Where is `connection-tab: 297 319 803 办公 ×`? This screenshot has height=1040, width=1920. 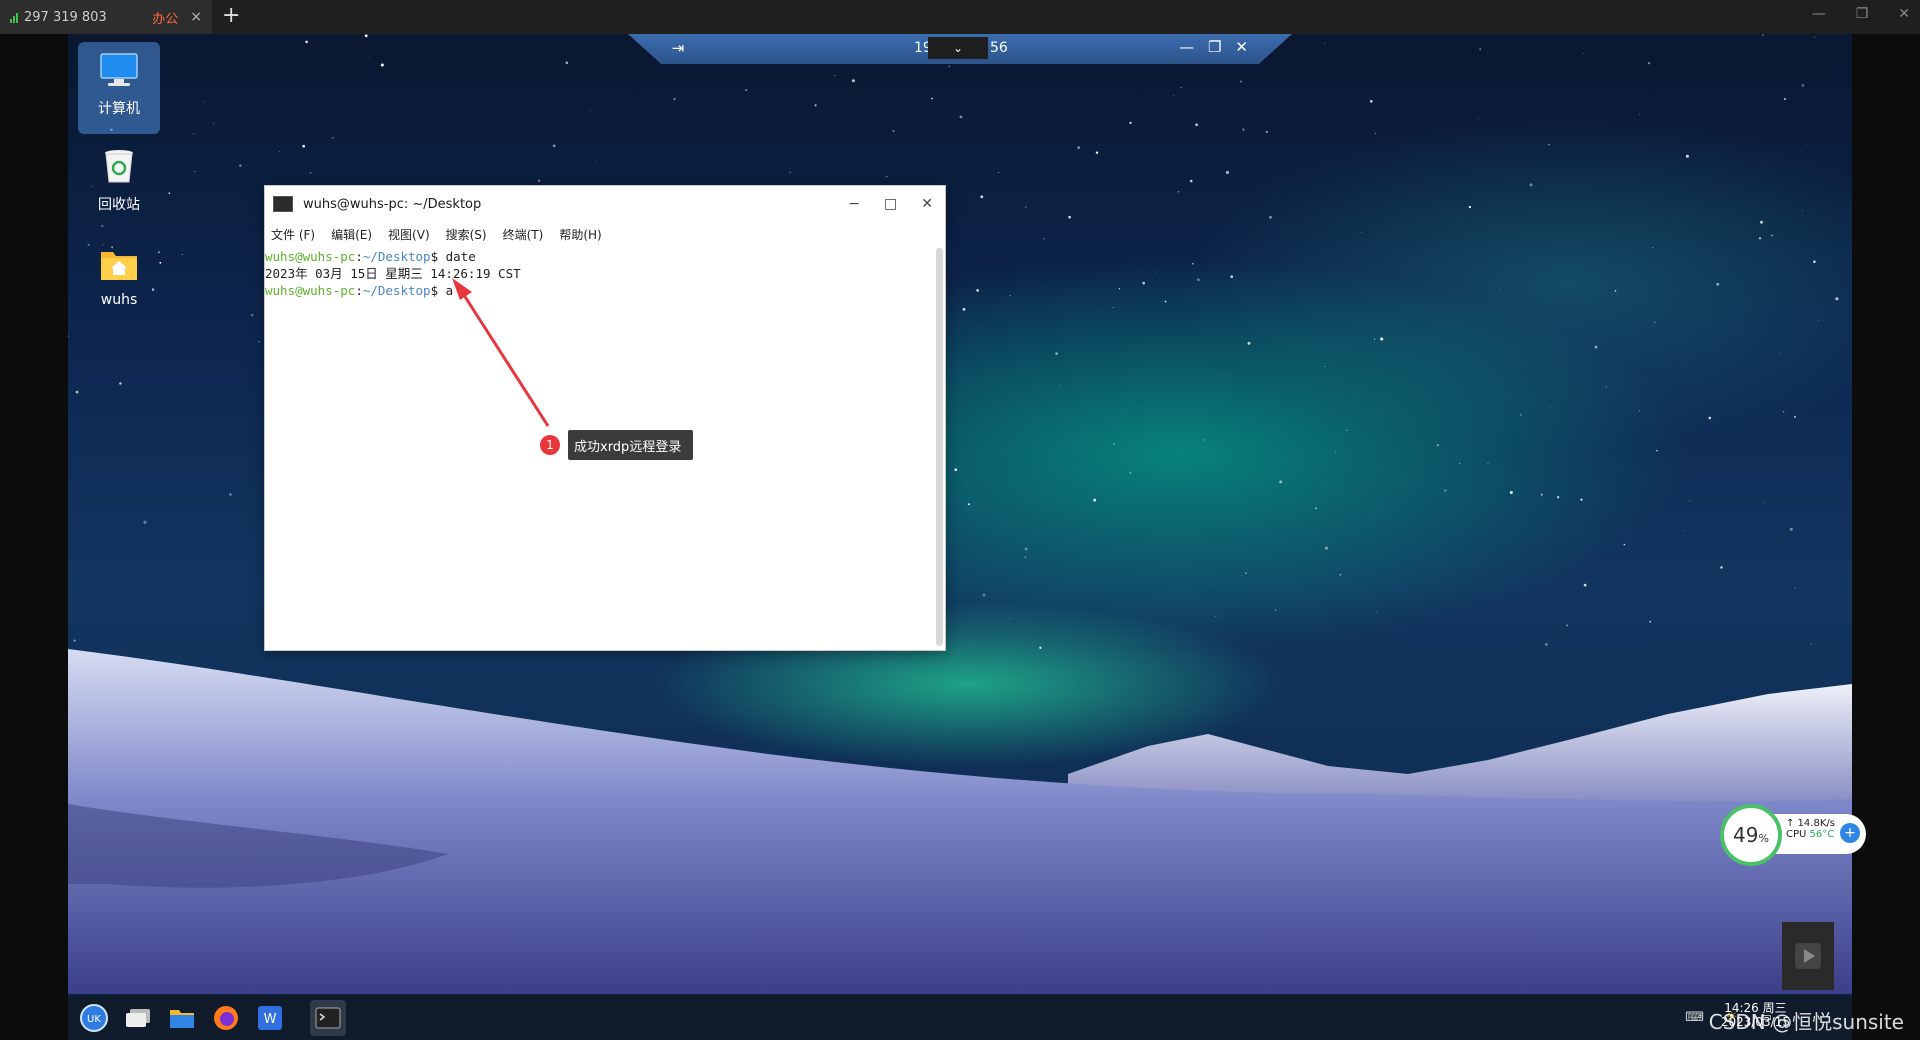
connection-tab: 297 319 803 办公 × is located at coordinates (106, 17).